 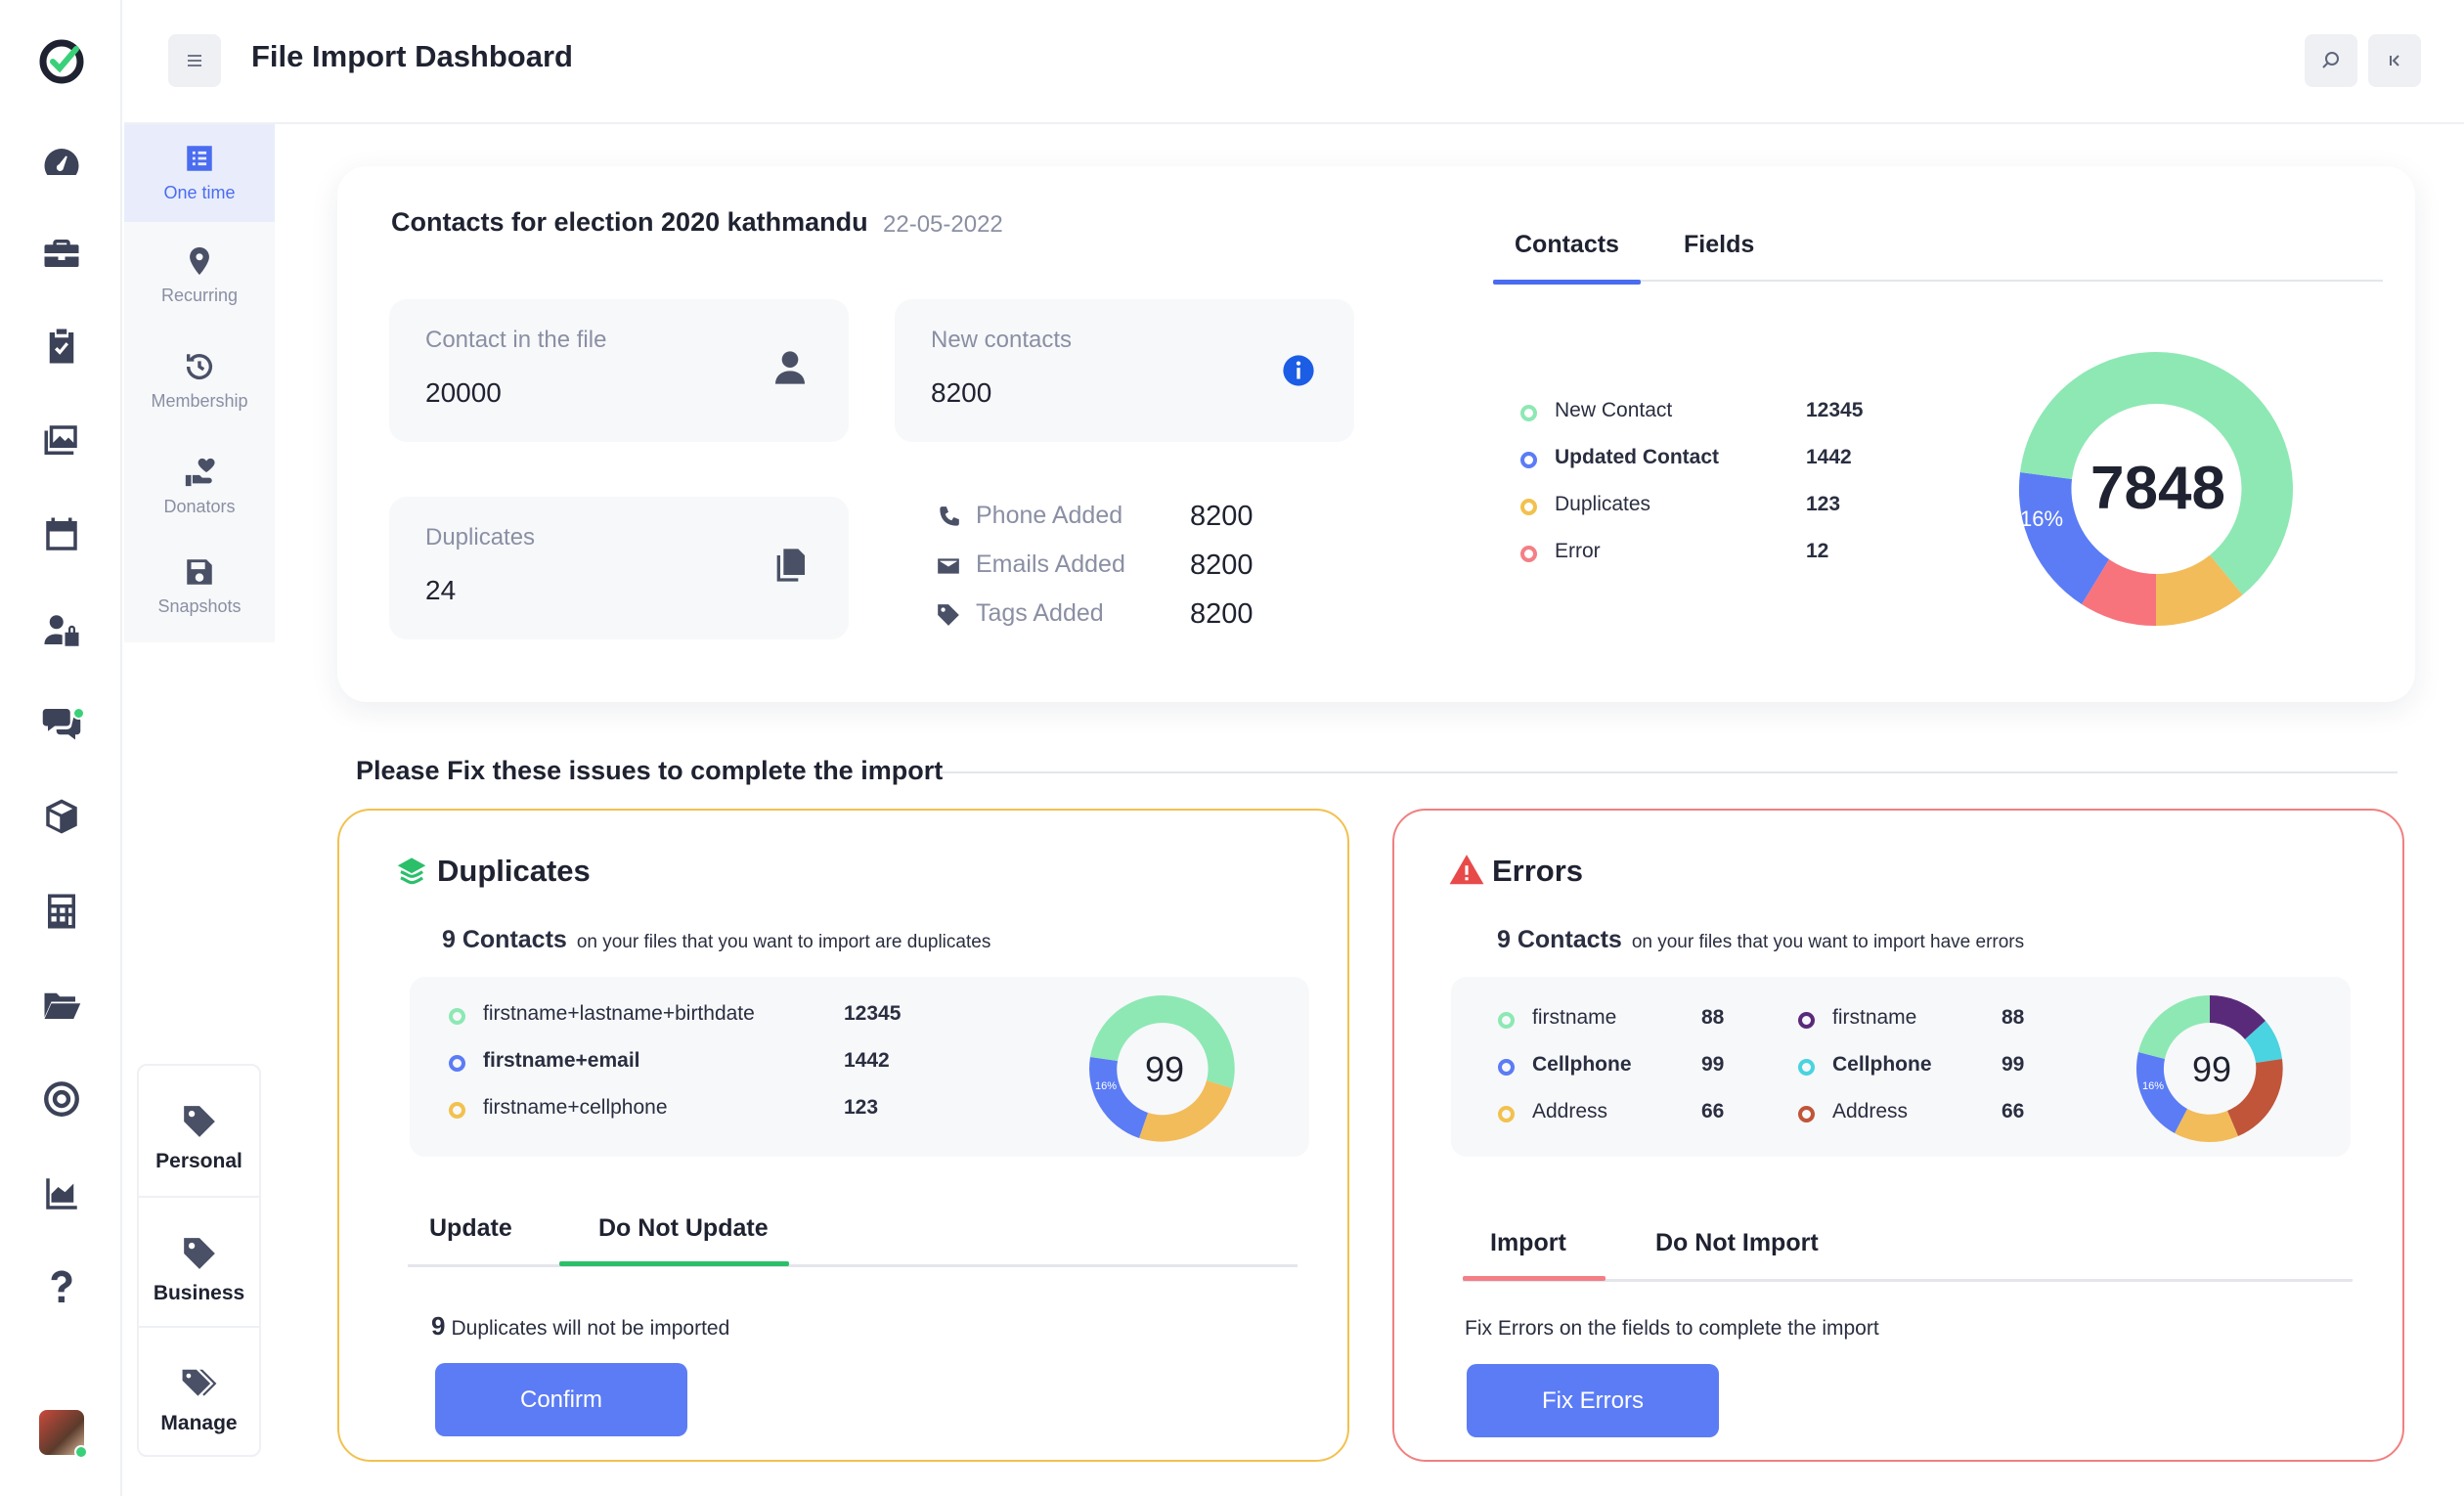 I want to click on err-row-value: 66, so click(x=1713, y=1111).